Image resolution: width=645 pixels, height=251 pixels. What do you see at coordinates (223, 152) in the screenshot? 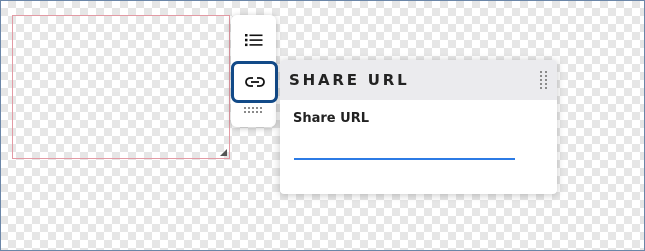
I see `resize-handle-icon` at bounding box center [223, 152].